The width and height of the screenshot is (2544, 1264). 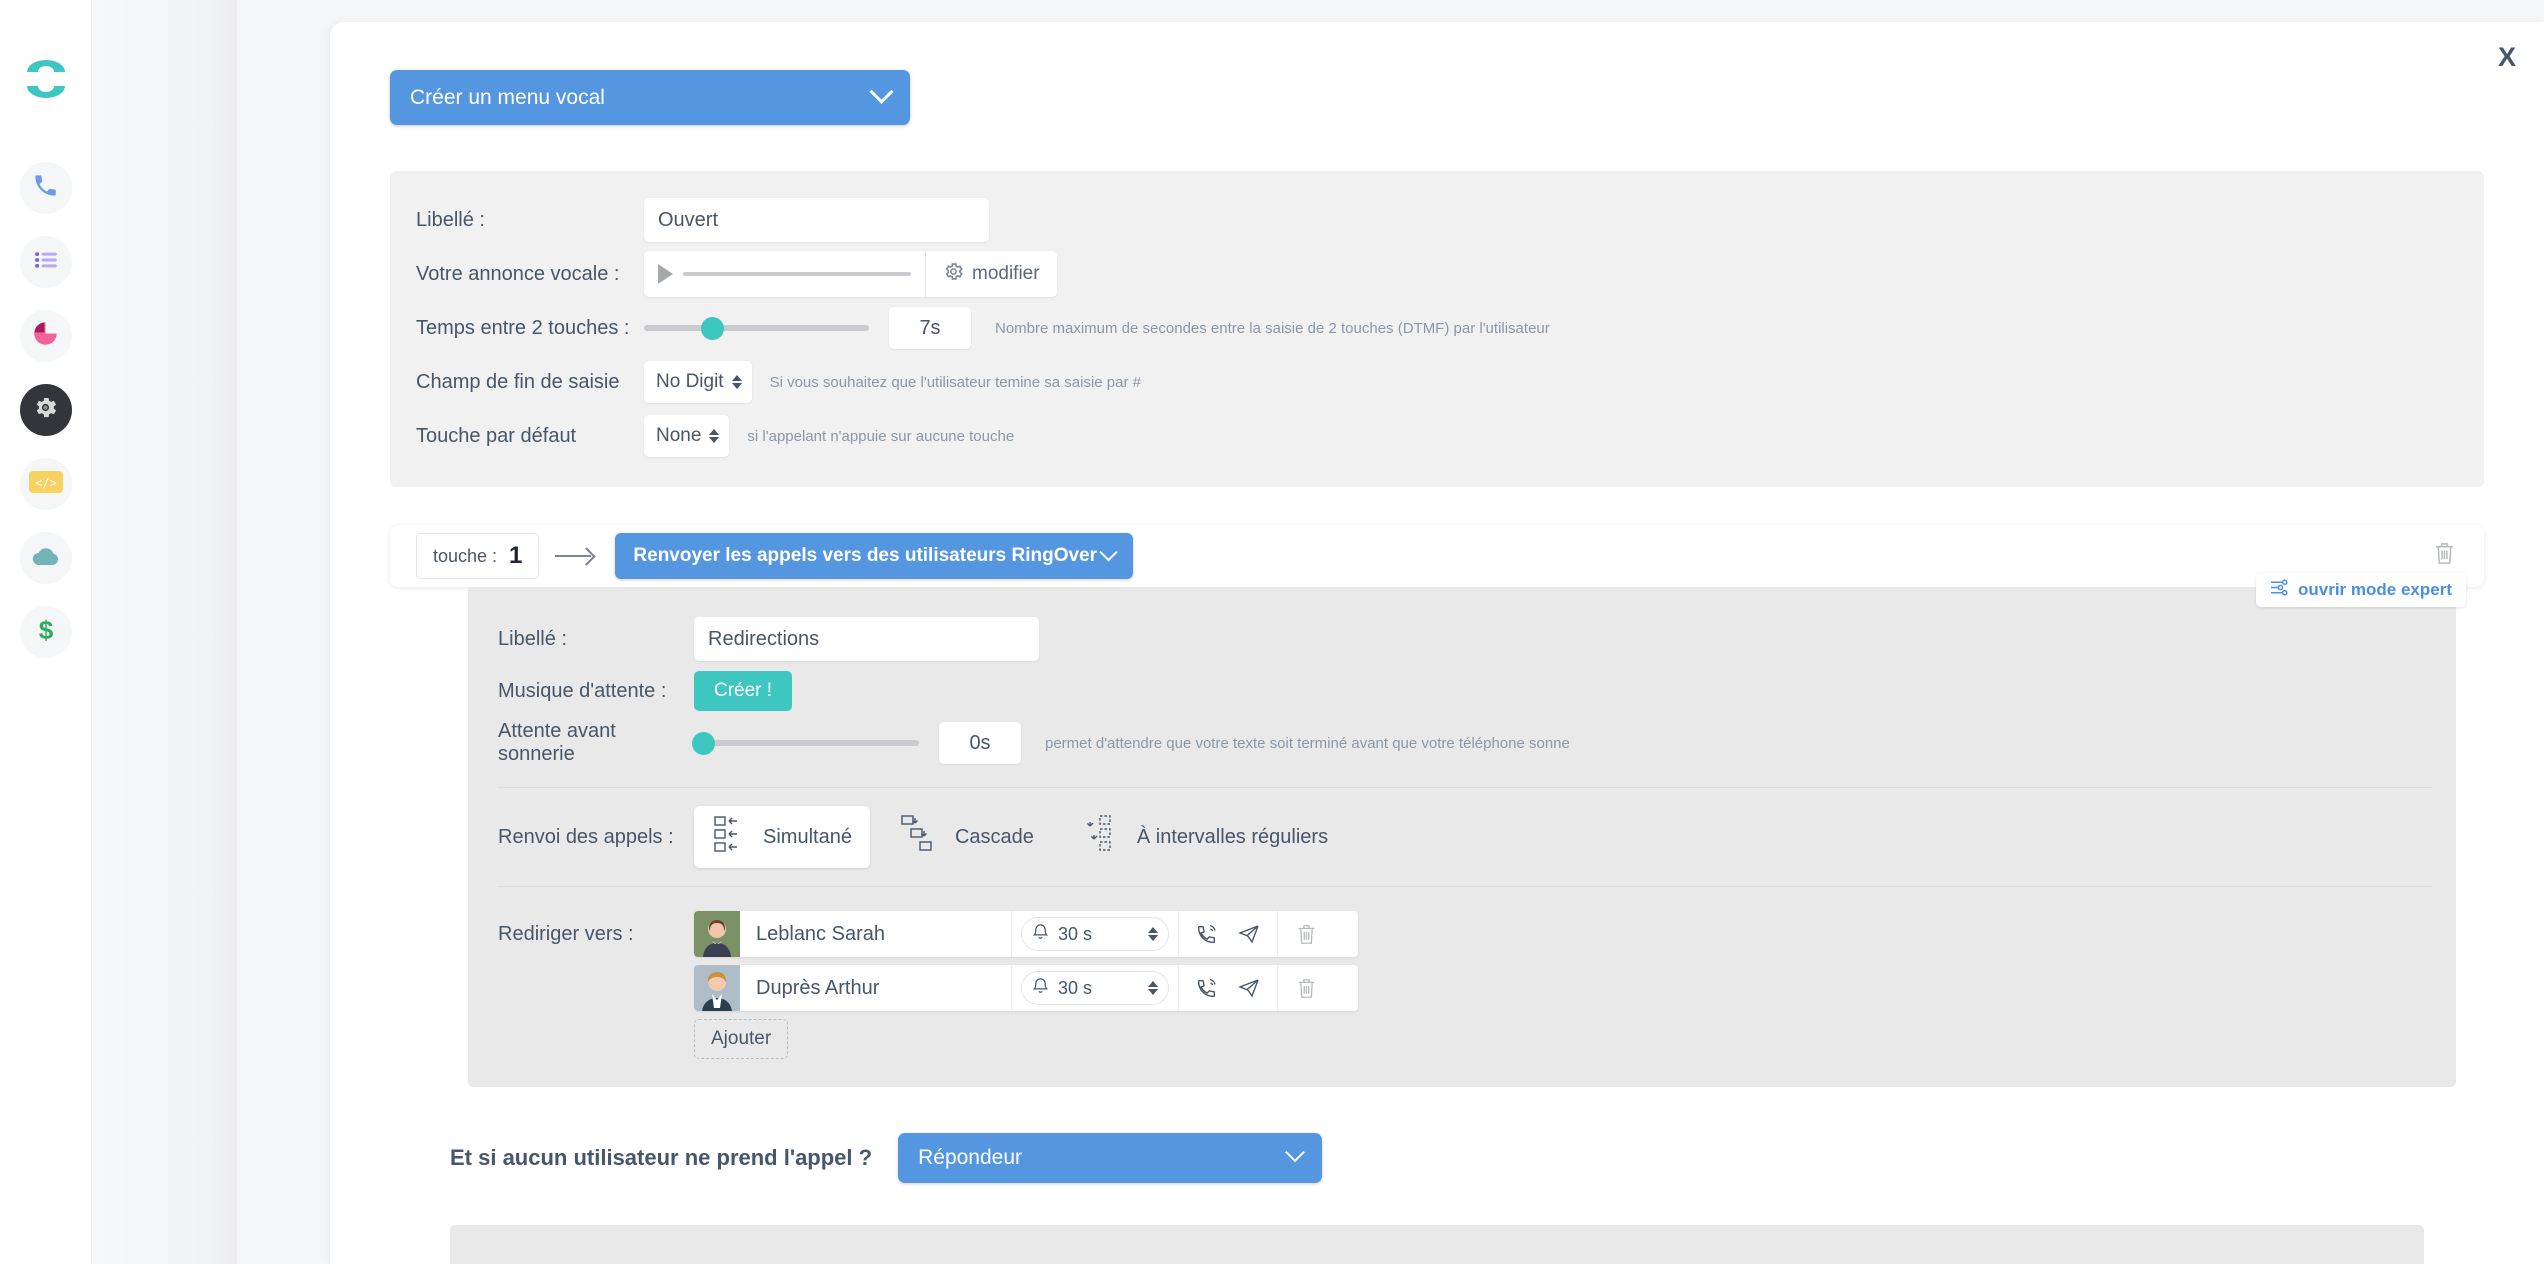 What do you see at coordinates (1006, 273) in the screenshot?
I see `modify-label: modifier` at bounding box center [1006, 273].